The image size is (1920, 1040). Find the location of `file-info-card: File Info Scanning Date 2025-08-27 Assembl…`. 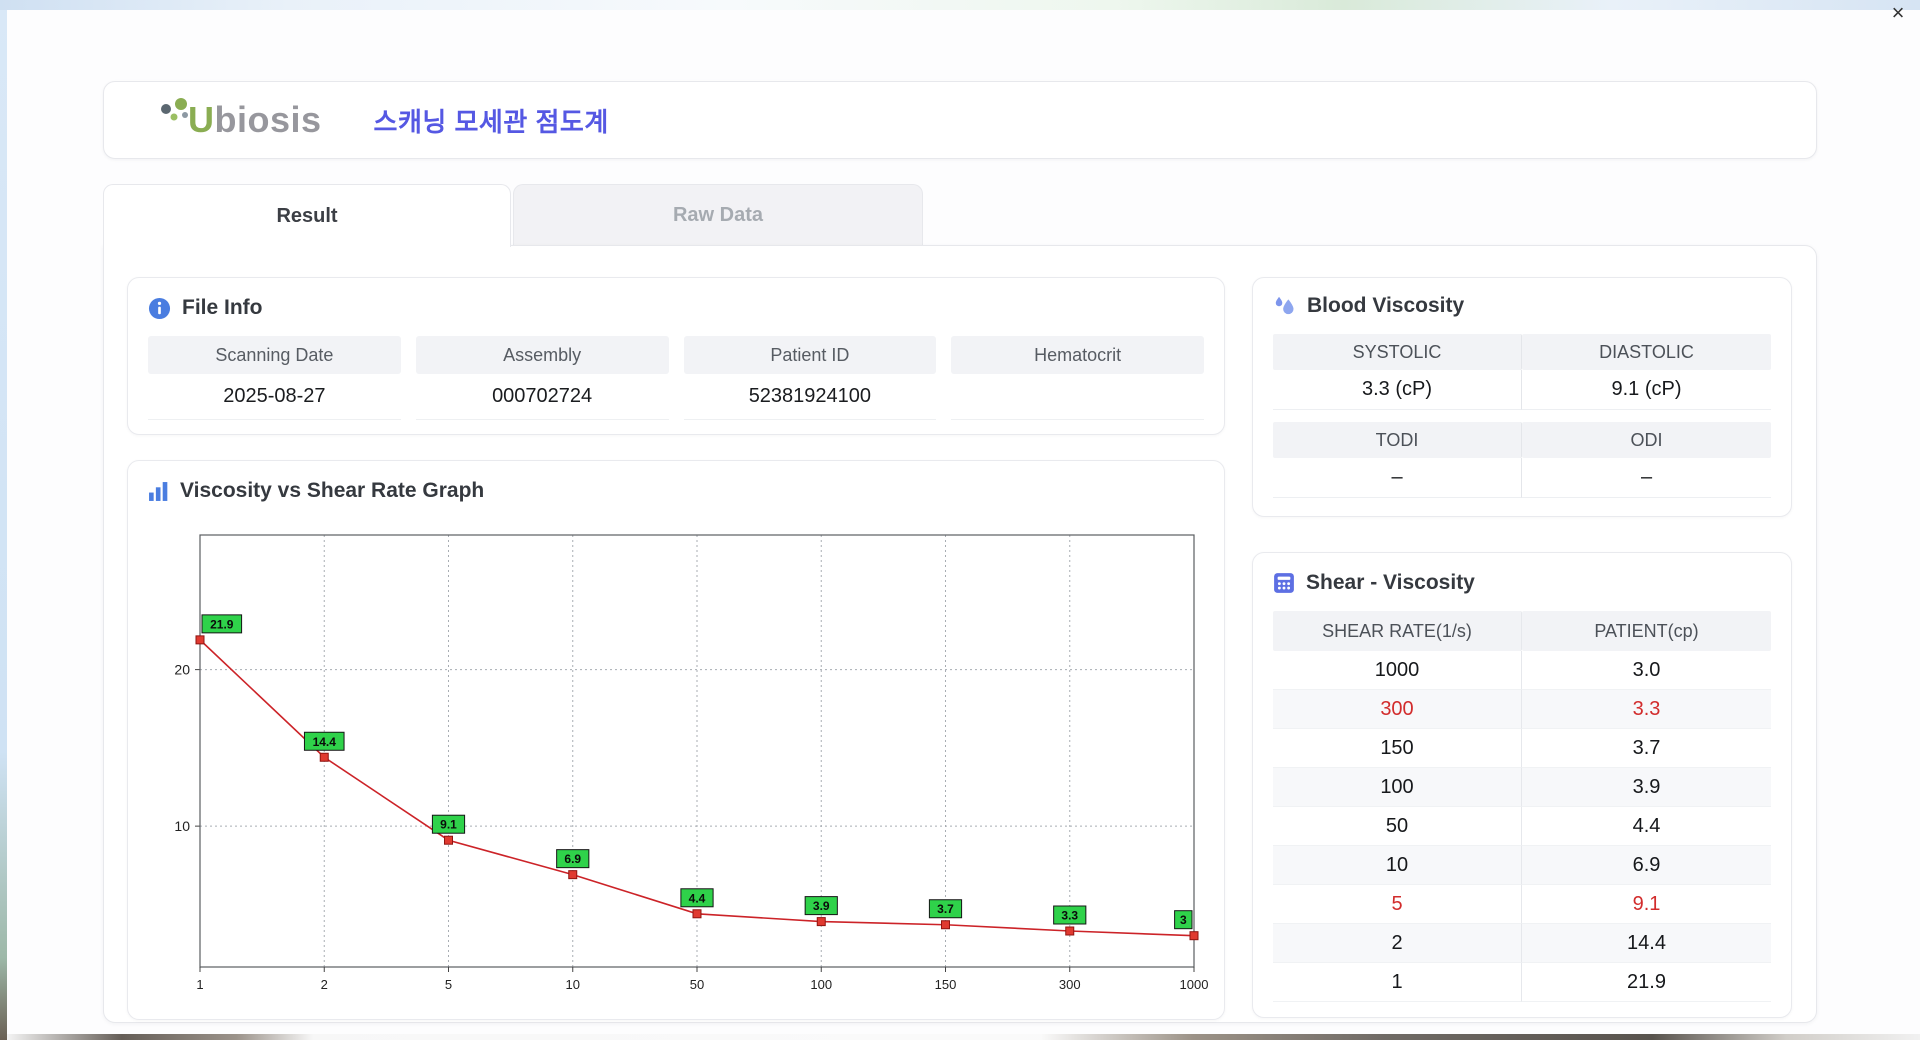

file-info-card: File Info Scanning Date 2025-08-27 Assembl… is located at coordinates (676, 356).